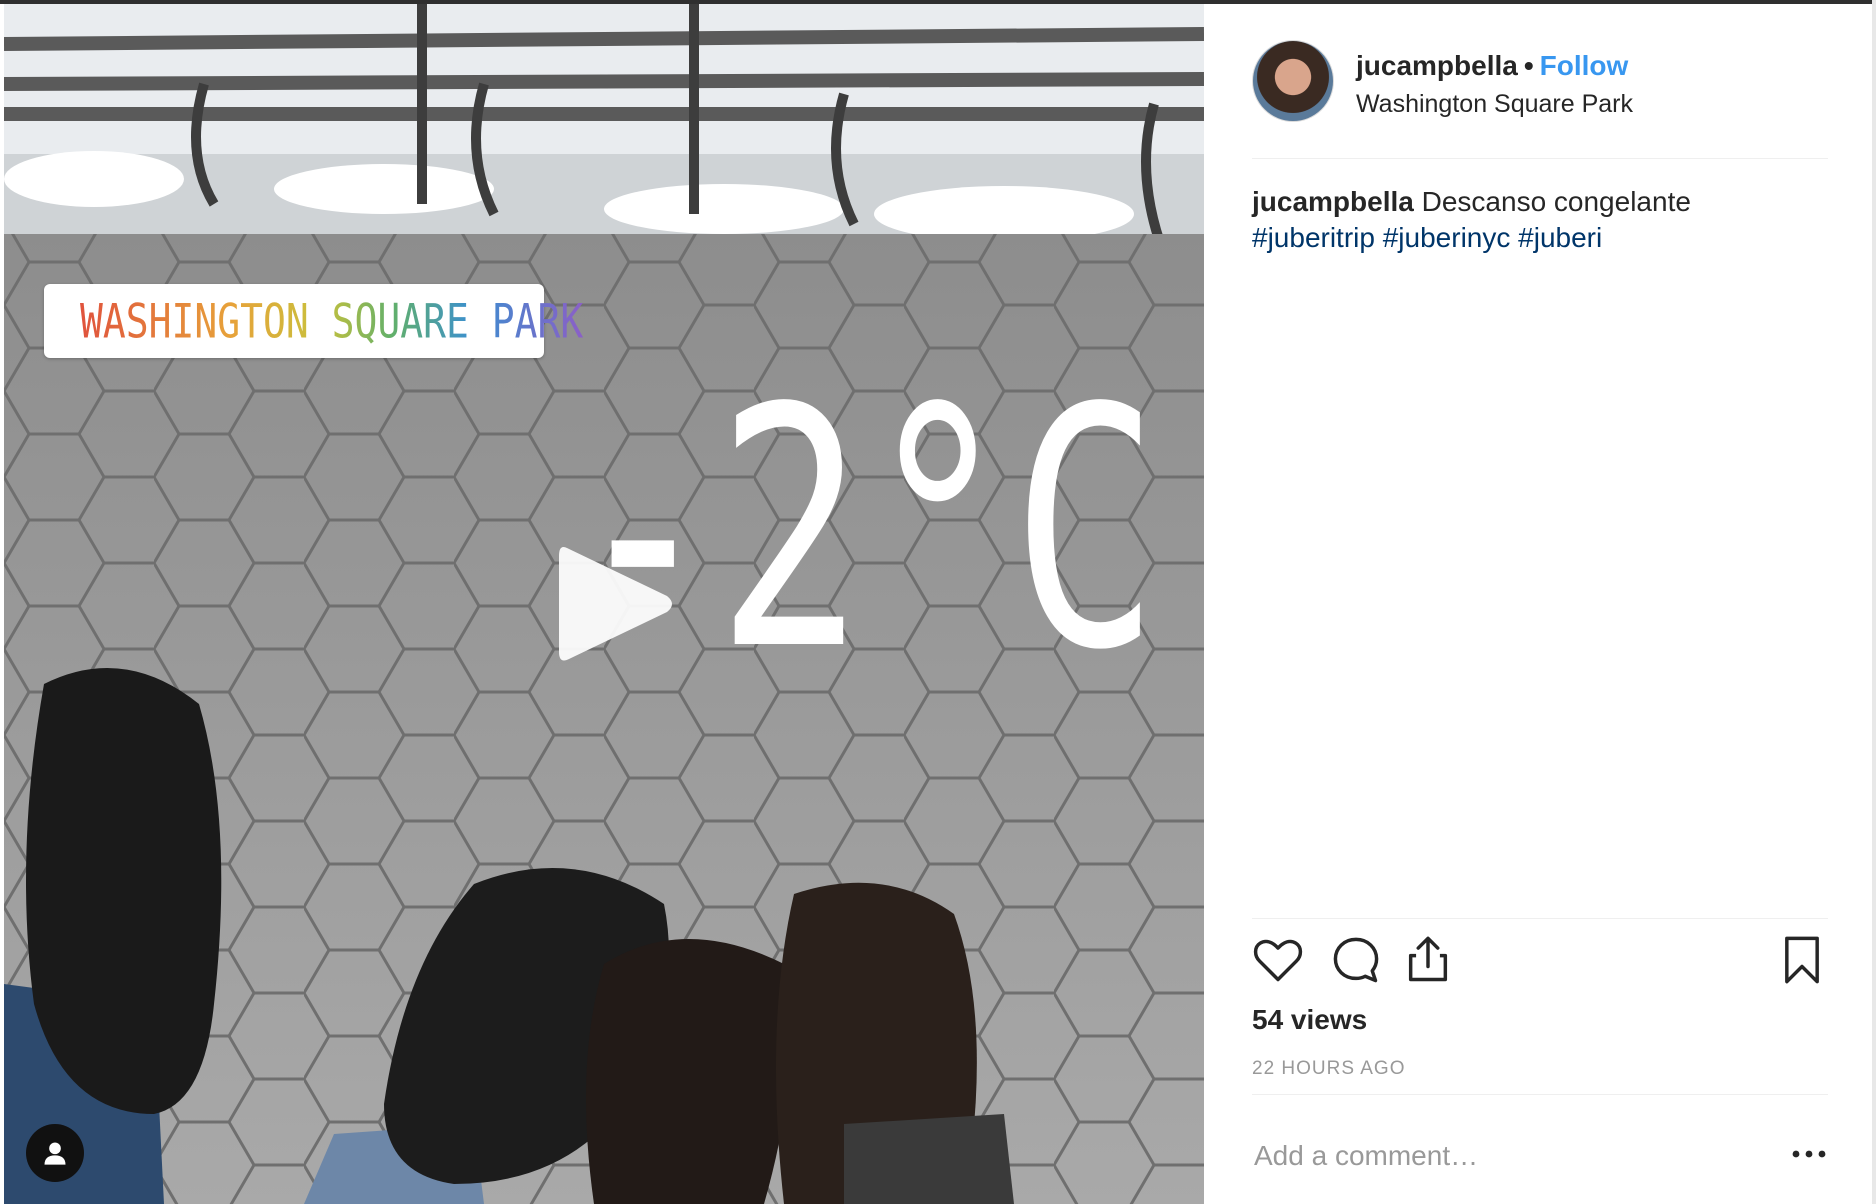  What do you see at coordinates (1278, 960) in the screenshot?
I see `heart-icon` at bounding box center [1278, 960].